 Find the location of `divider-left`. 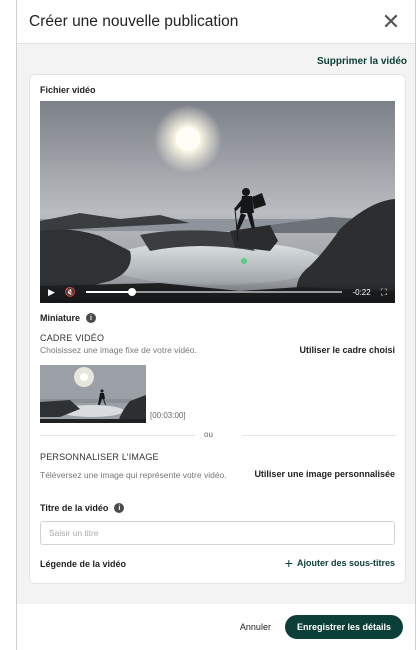

divider-left is located at coordinates (117, 435).